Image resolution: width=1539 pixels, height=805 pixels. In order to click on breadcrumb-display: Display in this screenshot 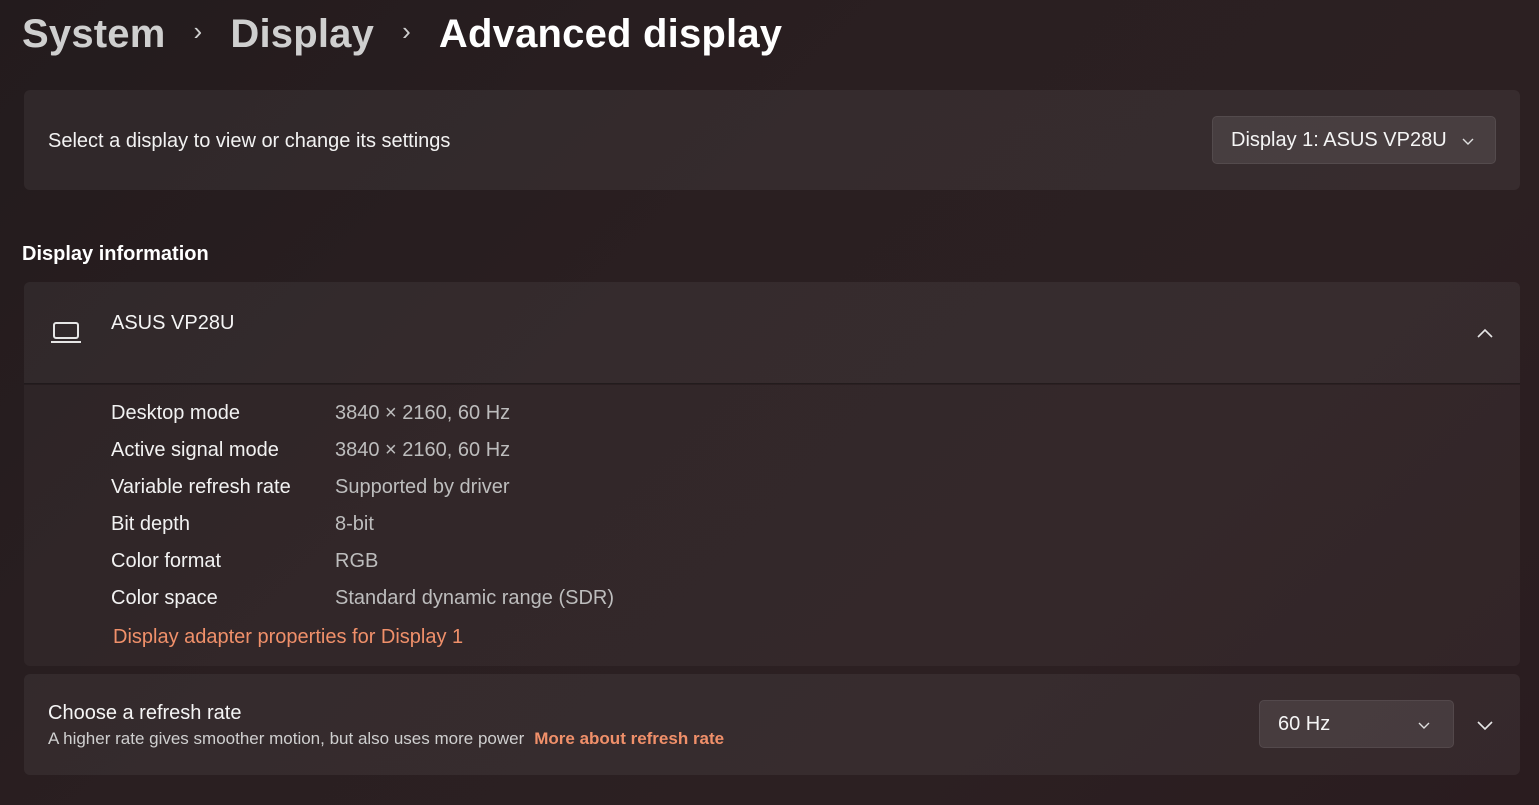, I will do `click(302, 34)`.